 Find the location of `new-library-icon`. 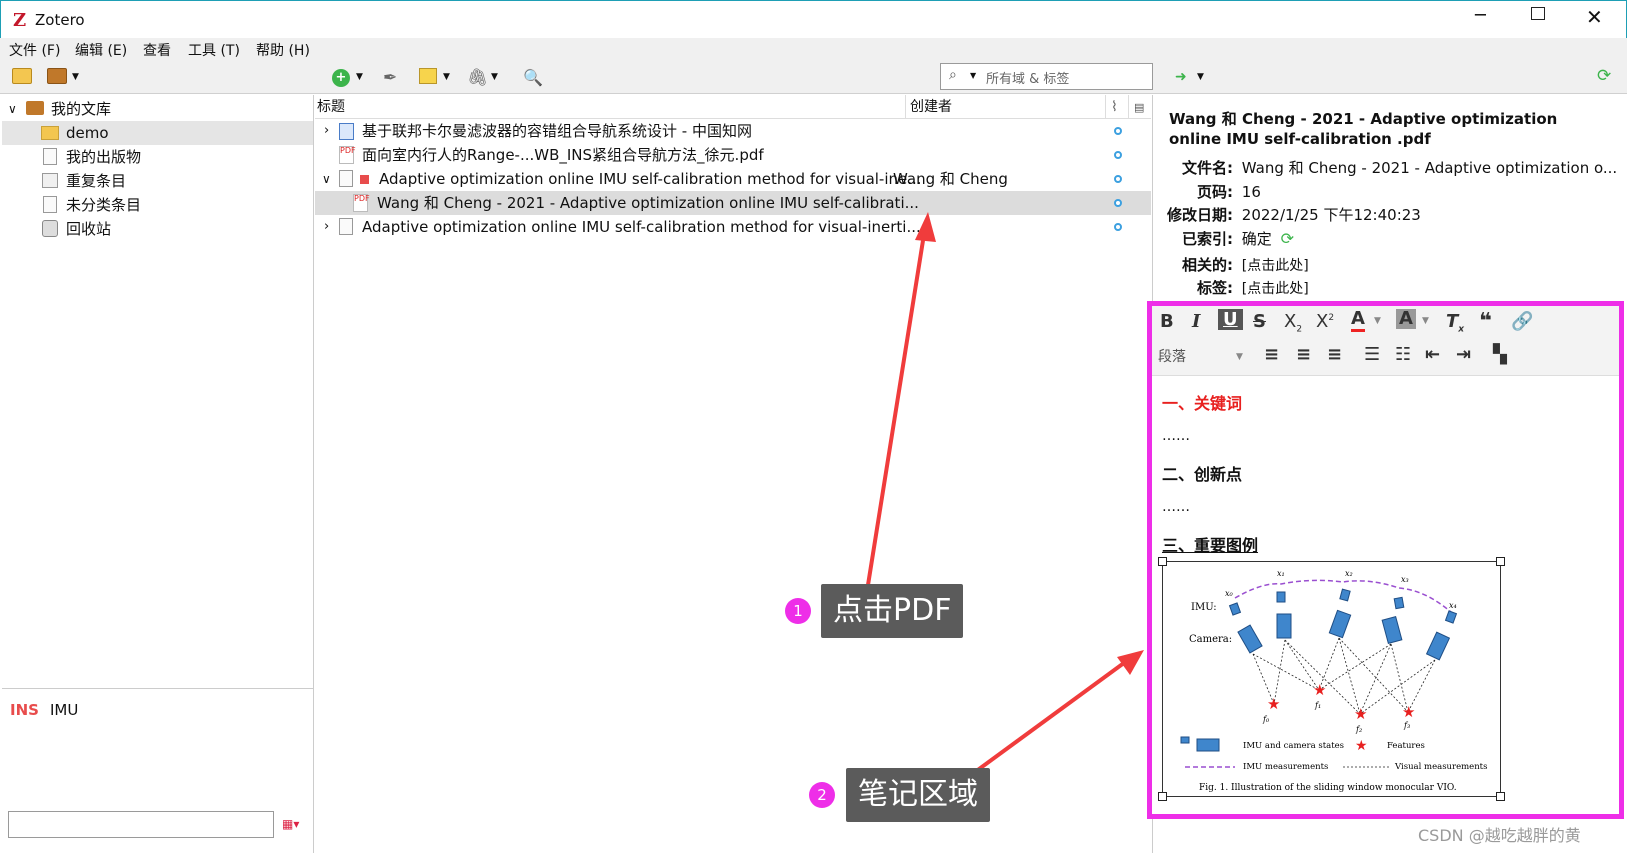

new-library-icon is located at coordinates (57, 76).